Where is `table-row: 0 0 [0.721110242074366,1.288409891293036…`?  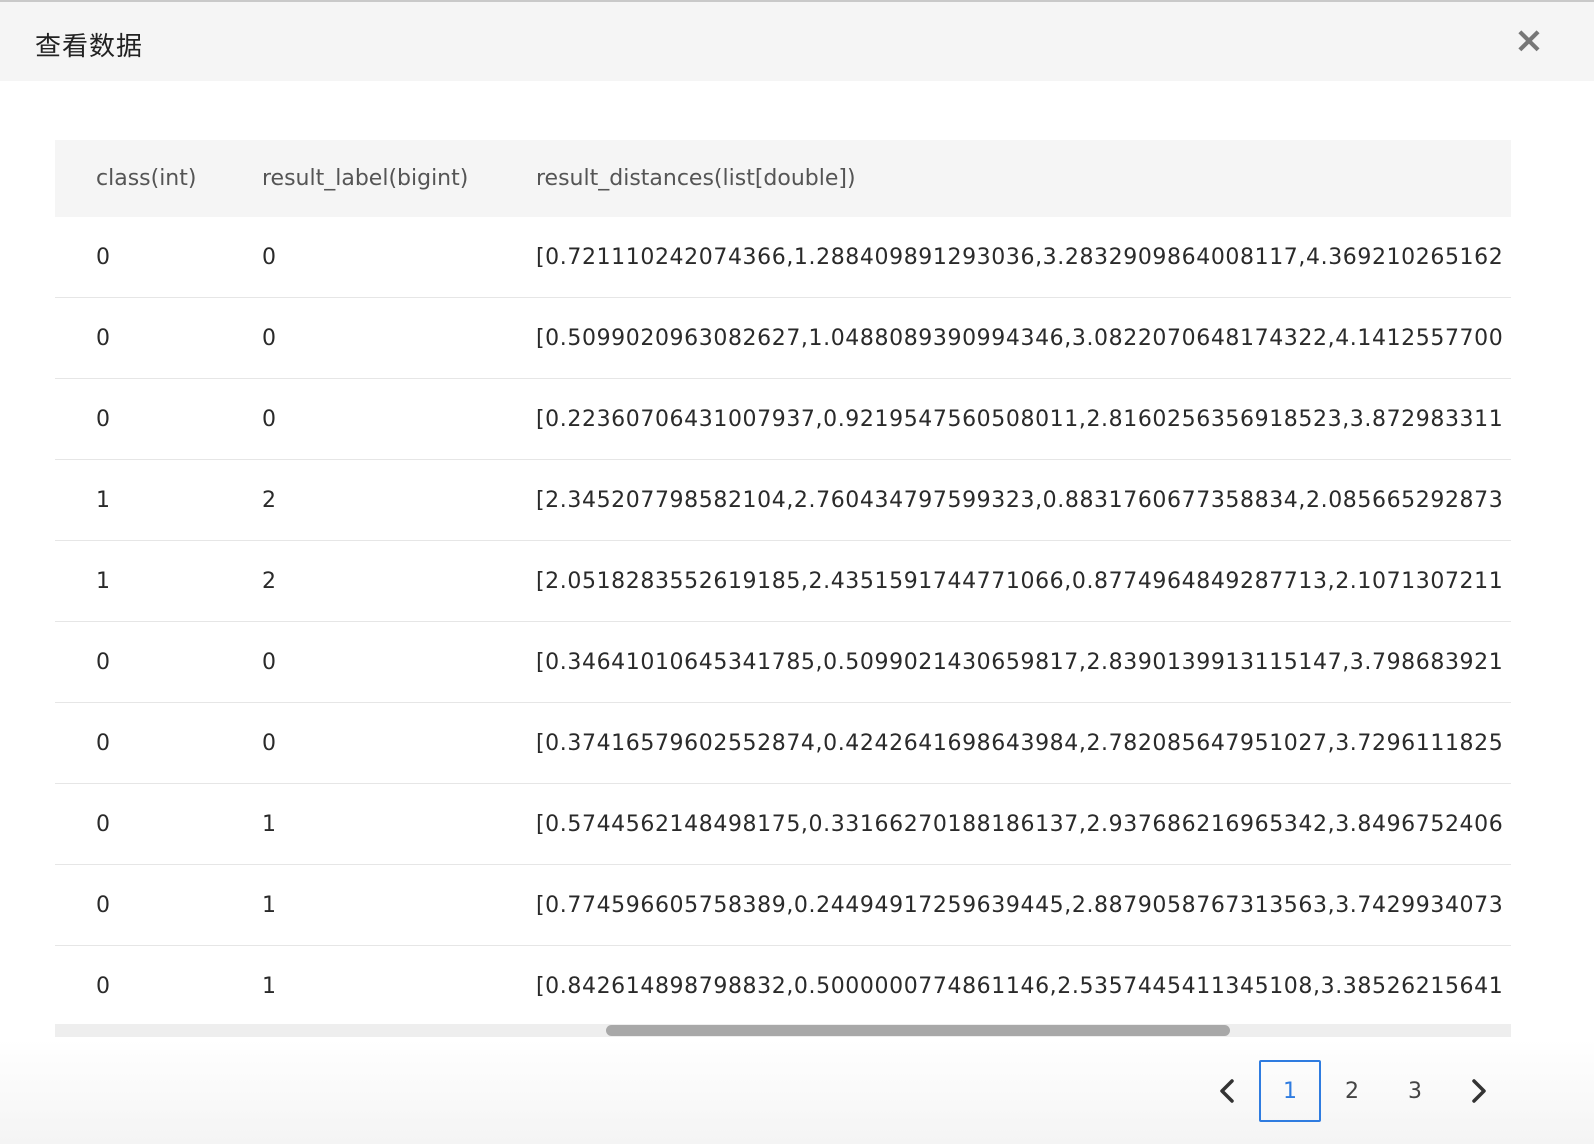
table-row: 0 0 [0.721110242074366,1.288409891293036… is located at coordinates (783, 257).